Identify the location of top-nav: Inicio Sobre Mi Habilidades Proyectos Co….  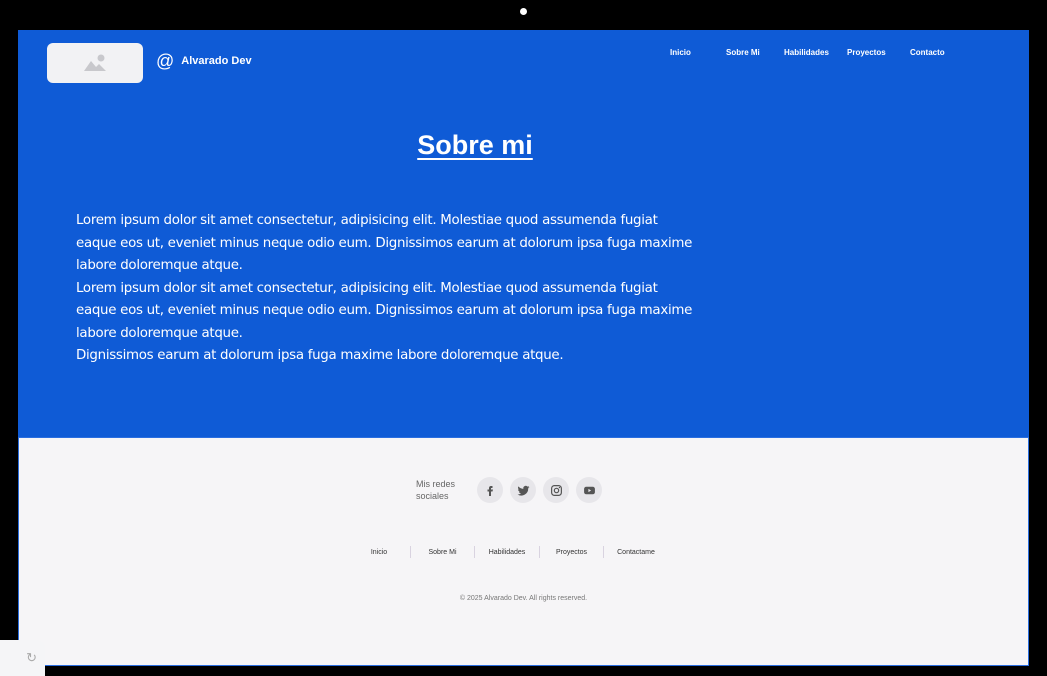
(811, 52).